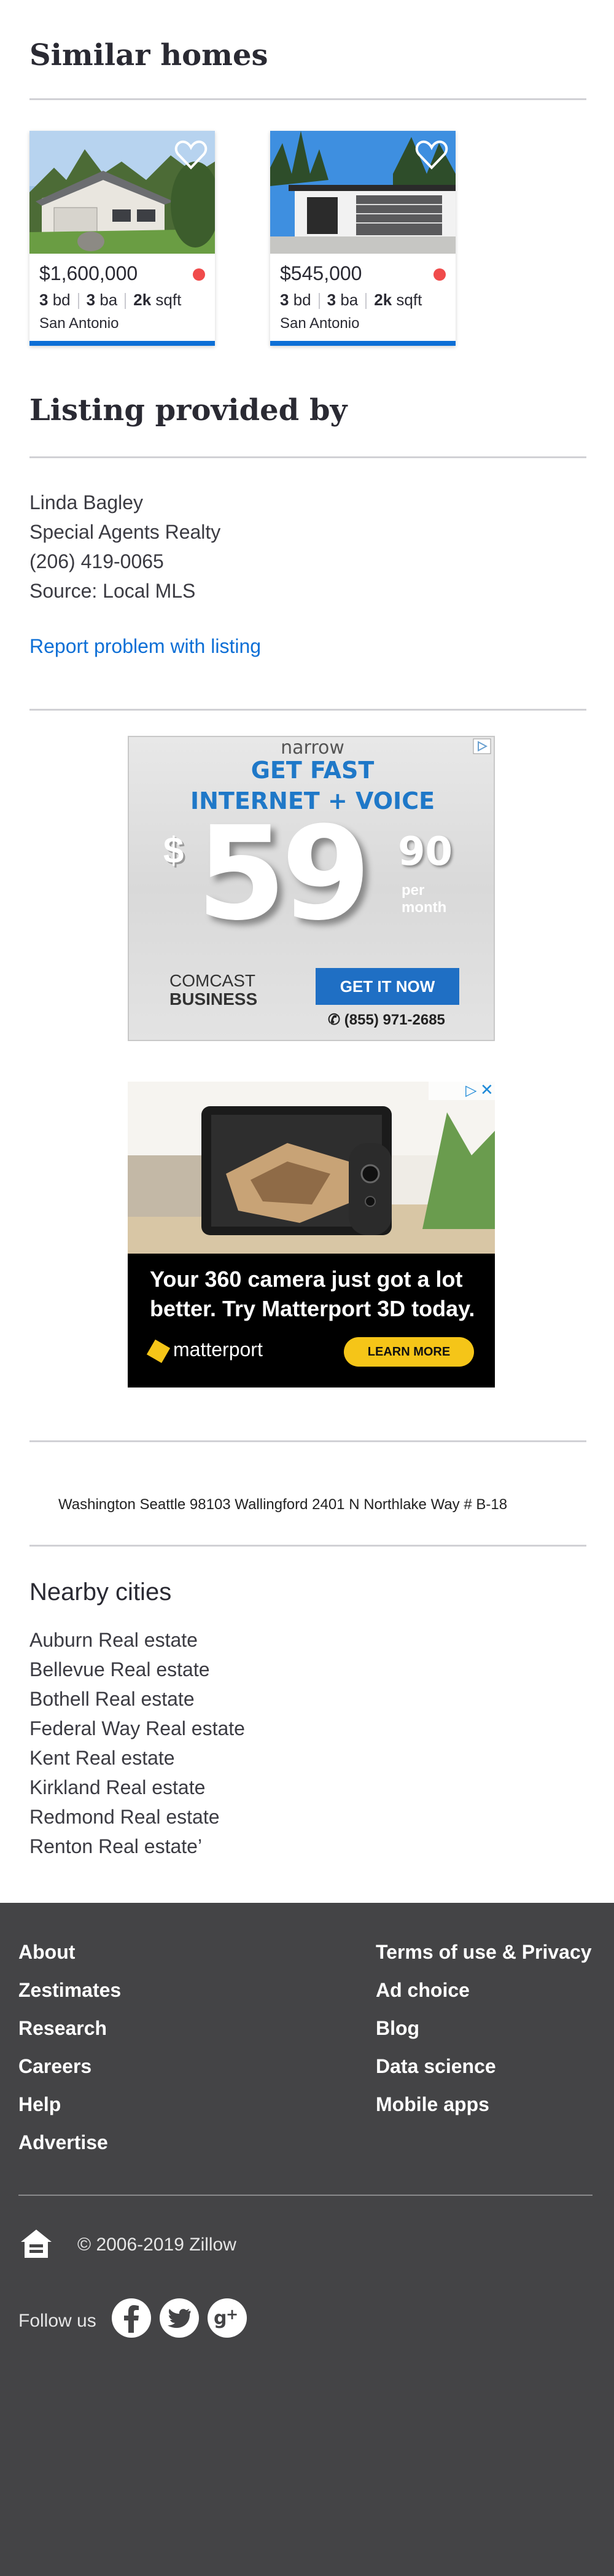 This screenshot has width=614, height=2576. What do you see at coordinates (69, 1990) in the screenshot?
I see `footer-link-zestimates: Zestimates` at bounding box center [69, 1990].